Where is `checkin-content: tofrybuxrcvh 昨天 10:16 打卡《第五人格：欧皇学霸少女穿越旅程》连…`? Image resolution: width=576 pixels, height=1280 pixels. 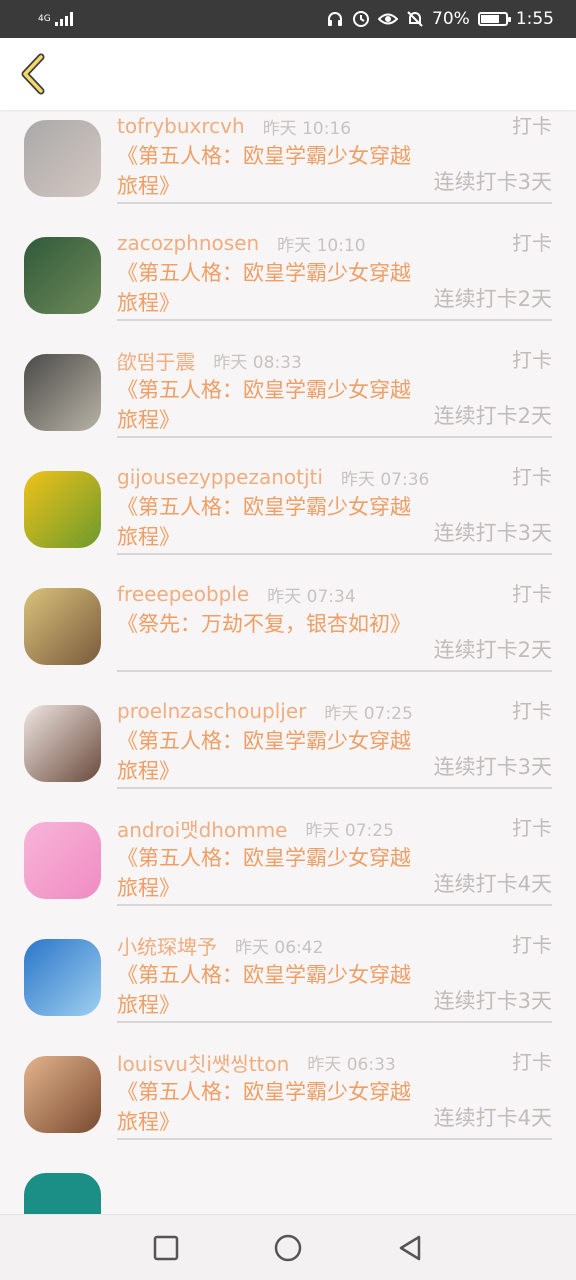
checkin-content: tofrybuxrcvh 昨天 10:16 打卡《第五人格：欧皇学霸少女穿越旅程》连… is located at coordinates (334, 157).